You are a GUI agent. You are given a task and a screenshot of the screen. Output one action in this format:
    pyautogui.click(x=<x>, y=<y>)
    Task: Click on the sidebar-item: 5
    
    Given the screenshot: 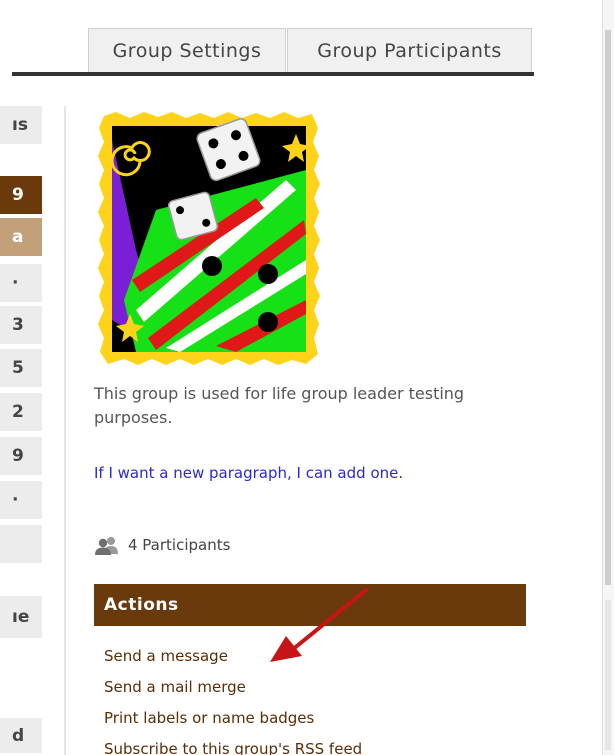 What is the action you would take?
    pyautogui.click(x=21, y=369)
    